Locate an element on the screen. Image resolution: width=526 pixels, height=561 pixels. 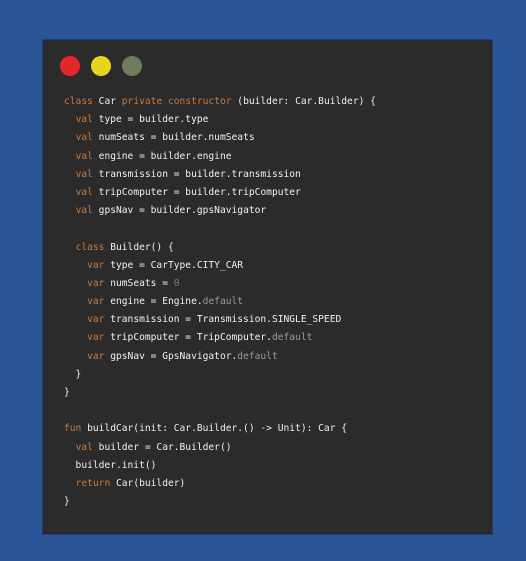
minimize-dot-icon is located at coordinates (101, 66).